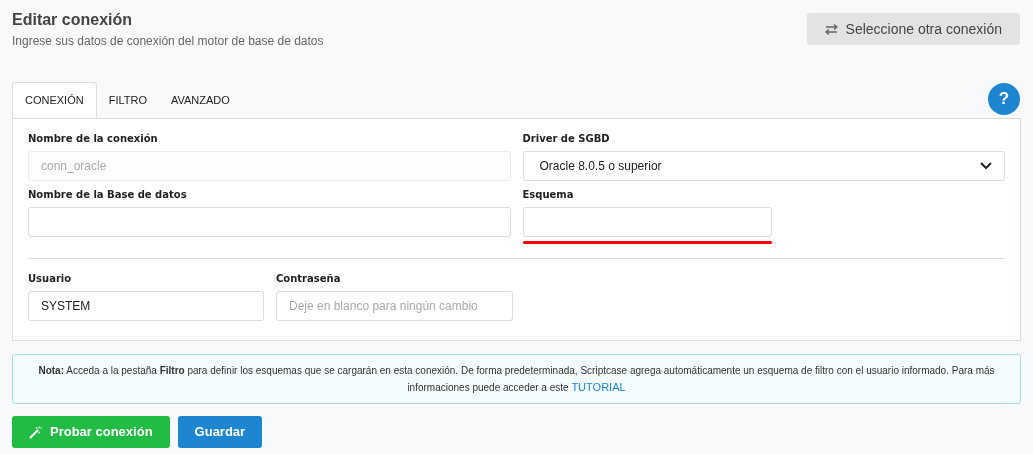 The image size is (1033, 454). I want to click on tab: AVANZADO, so click(200, 100).